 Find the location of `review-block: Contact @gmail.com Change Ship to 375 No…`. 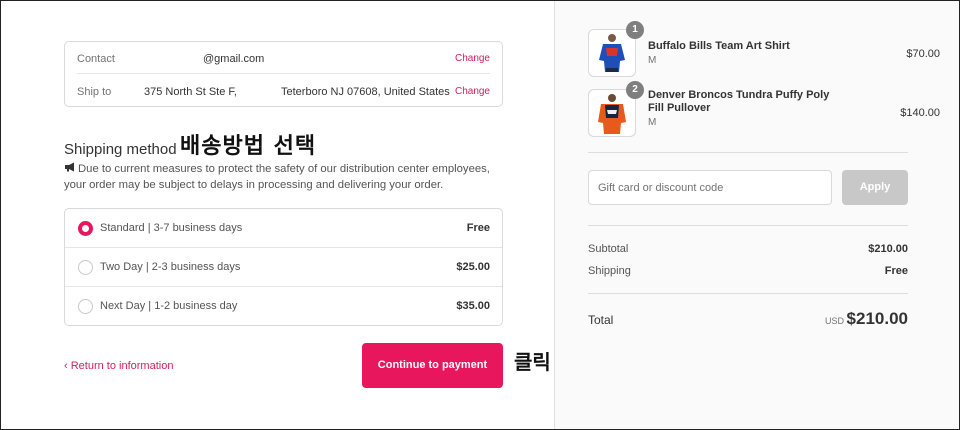

review-block: Contact @gmail.com Change Ship to 375 No… is located at coordinates (283, 74).